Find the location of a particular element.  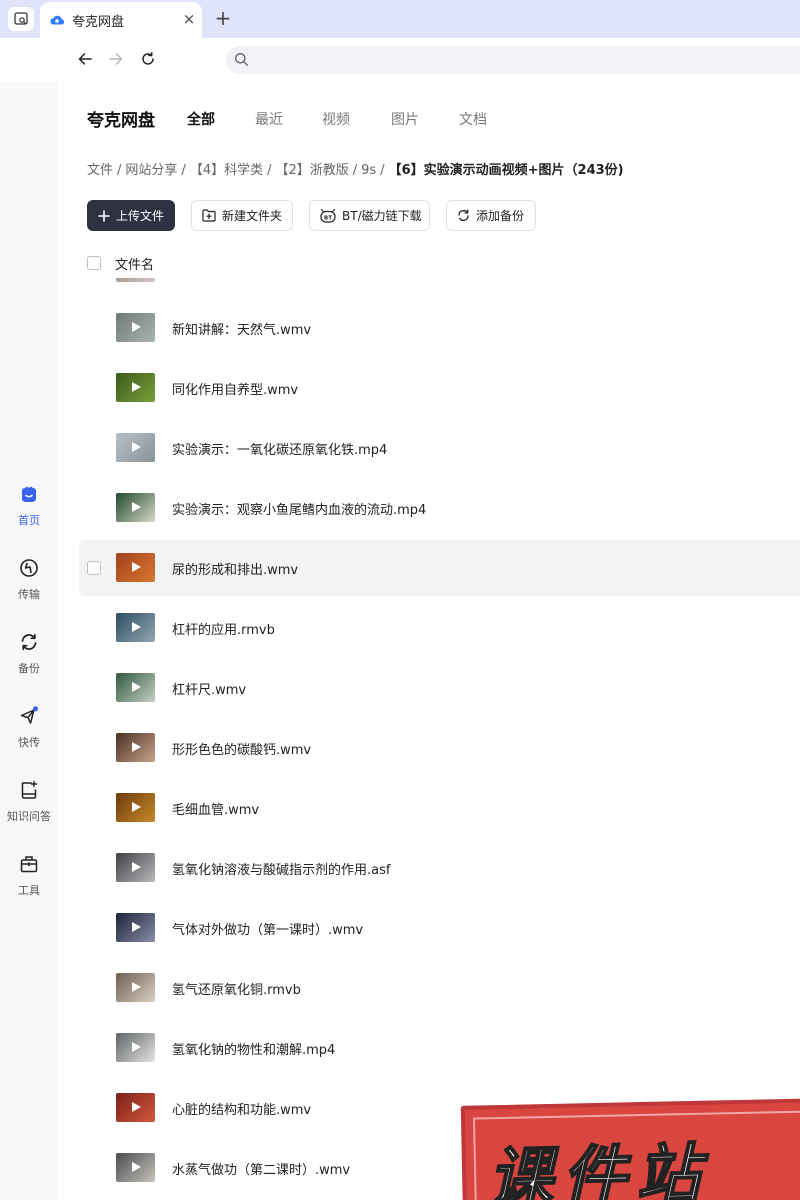

file-name: 新知讲解：天然气.wmv is located at coordinates (241, 328).